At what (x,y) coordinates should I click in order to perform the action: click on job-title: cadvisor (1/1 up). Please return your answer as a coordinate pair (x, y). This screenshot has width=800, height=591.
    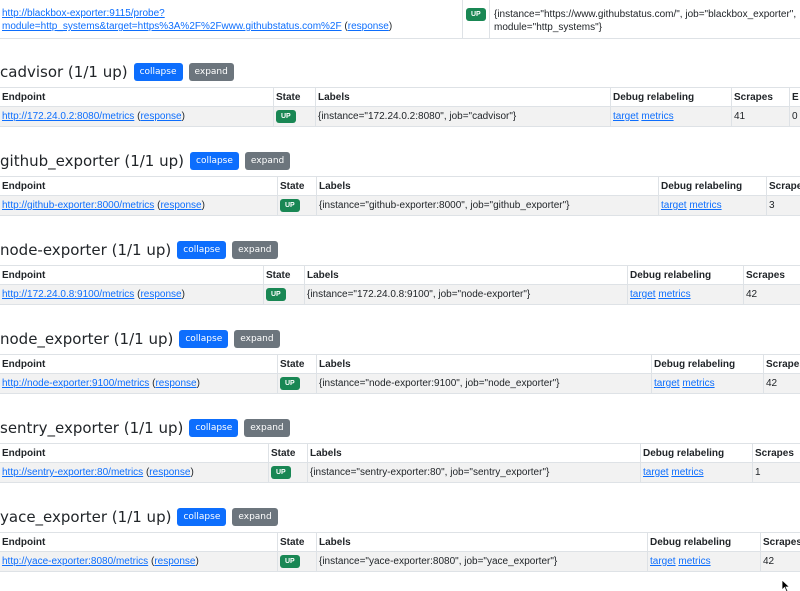
    Looking at the image, I should click on (64, 72).